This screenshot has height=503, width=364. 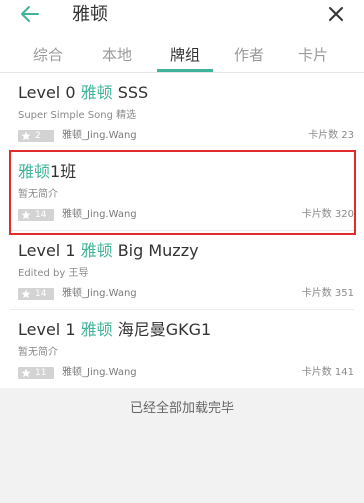 I want to click on tab-decks: 牌组, so click(x=185, y=55).